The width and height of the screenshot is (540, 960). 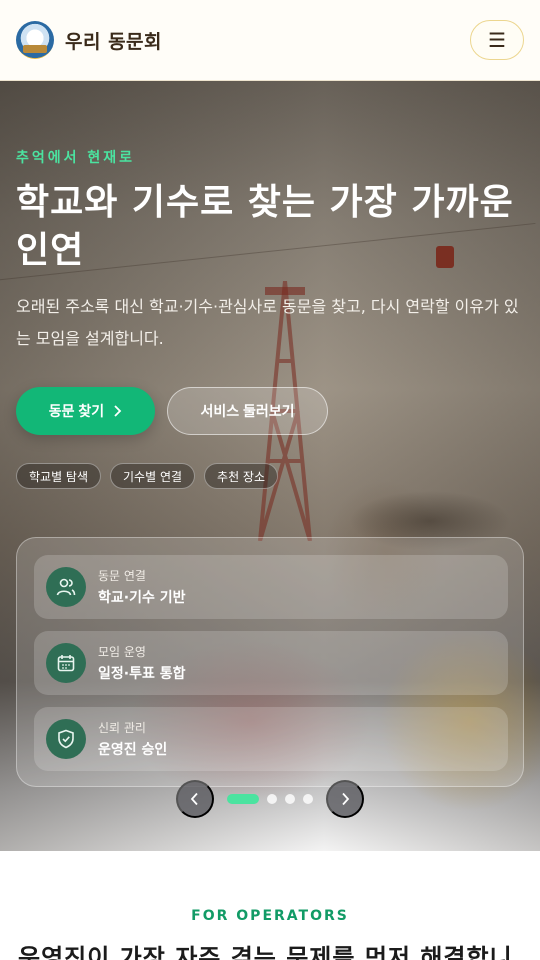 I want to click on feature-card-connect: 동문 연결 학교·기수 기반, so click(x=271, y=587).